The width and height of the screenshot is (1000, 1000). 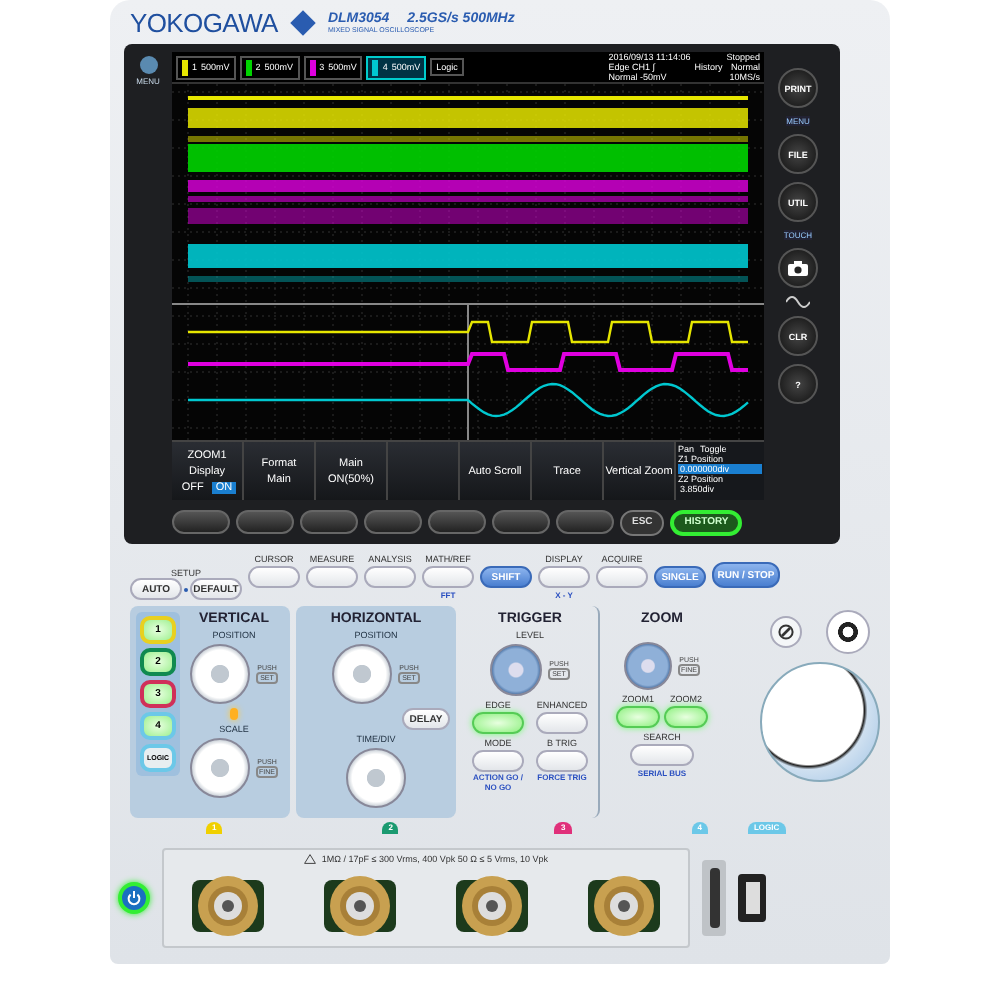 What do you see at coordinates (714, 898) in the screenshot?
I see `interface-port-icon` at bounding box center [714, 898].